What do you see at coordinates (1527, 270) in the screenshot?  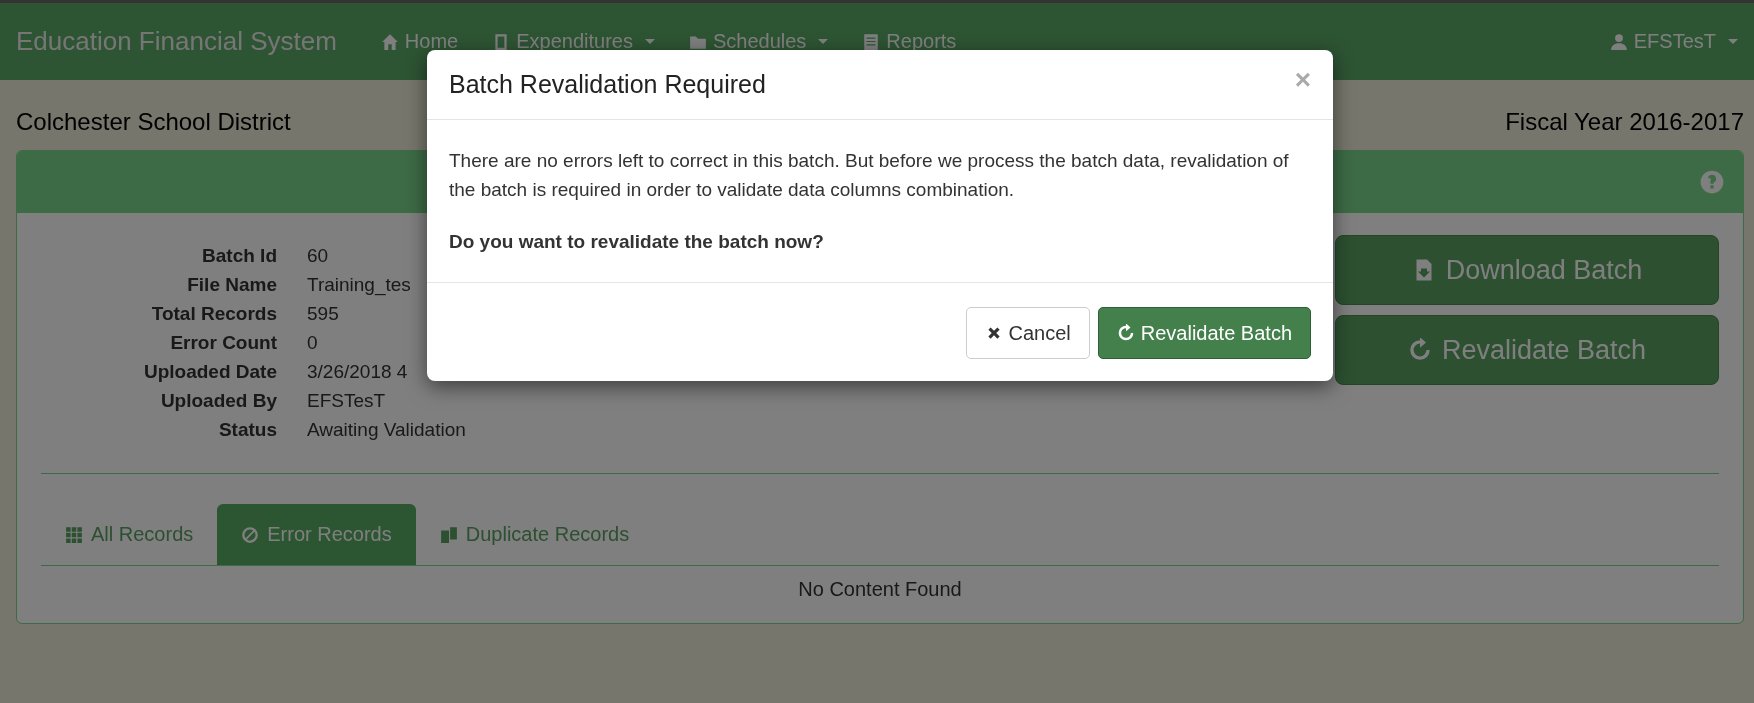 I see `action-button: Download Batch` at bounding box center [1527, 270].